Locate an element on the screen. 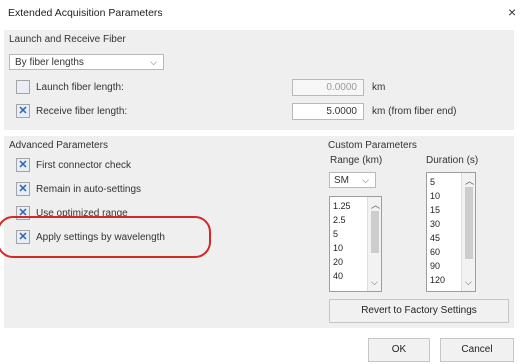  fiber-mode-select: By fiber lengths ⌵ is located at coordinates (86, 62).